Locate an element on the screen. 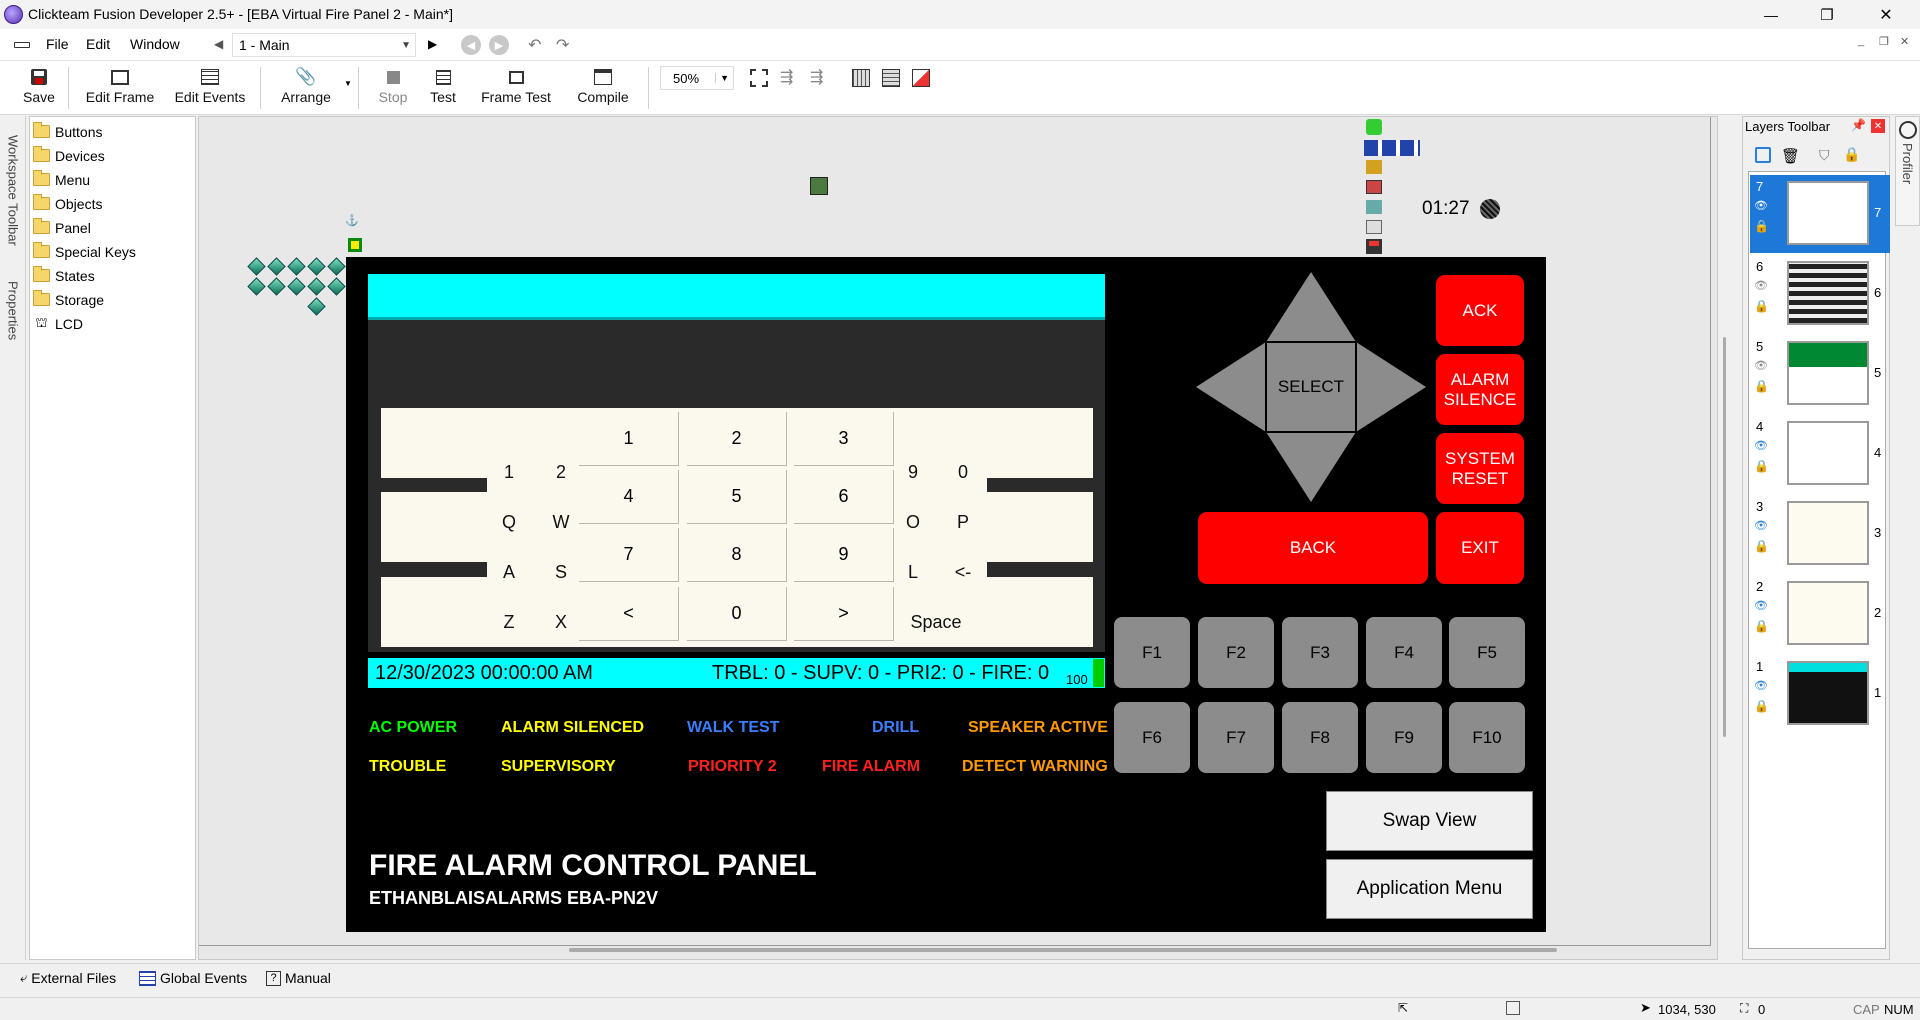 This screenshot has height=1020, width=1920. f10-button: F10 is located at coordinates (1487, 737).